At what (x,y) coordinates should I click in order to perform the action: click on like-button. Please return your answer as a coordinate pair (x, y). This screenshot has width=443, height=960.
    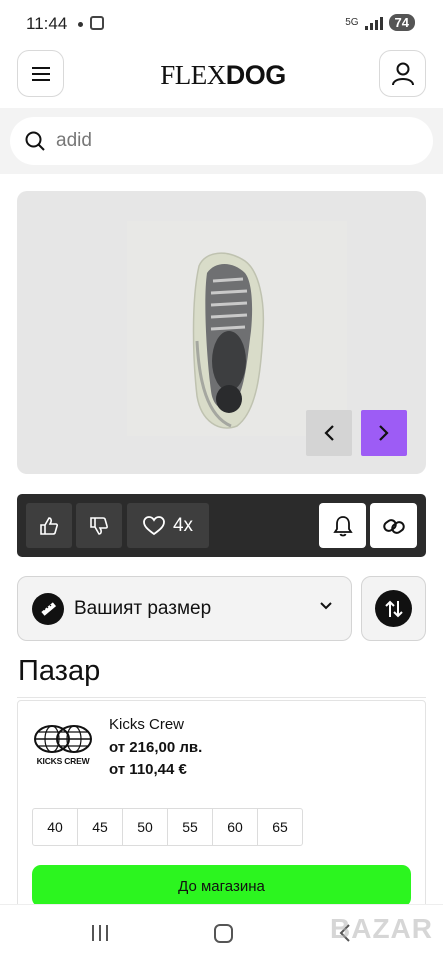
    Looking at the image, I should click on (49, 525).